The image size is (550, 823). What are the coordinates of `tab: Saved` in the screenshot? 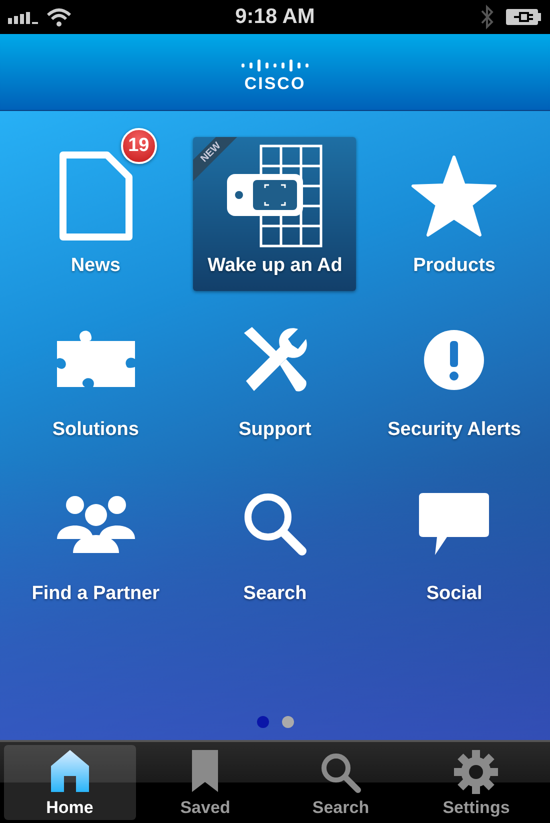 It's located at (205, 782).